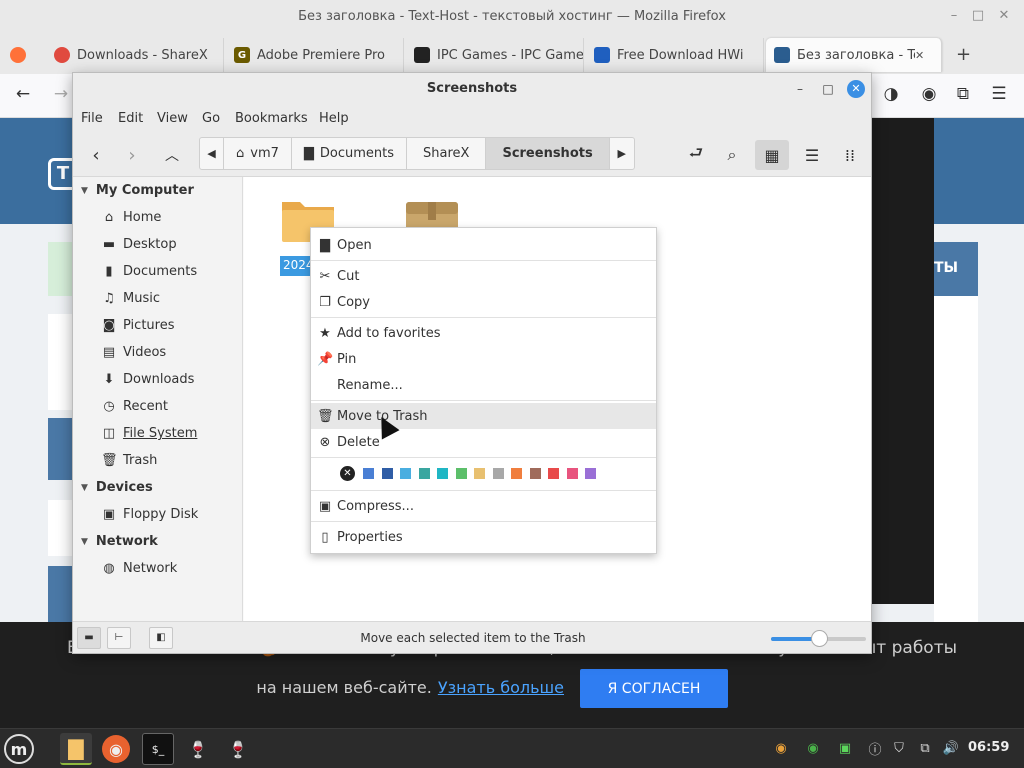 The image size is (1024, 768). What do you see at coordinates (172, 155) in the screenshot?
I see `up-button: ︿` at bounding box center [172, 155].